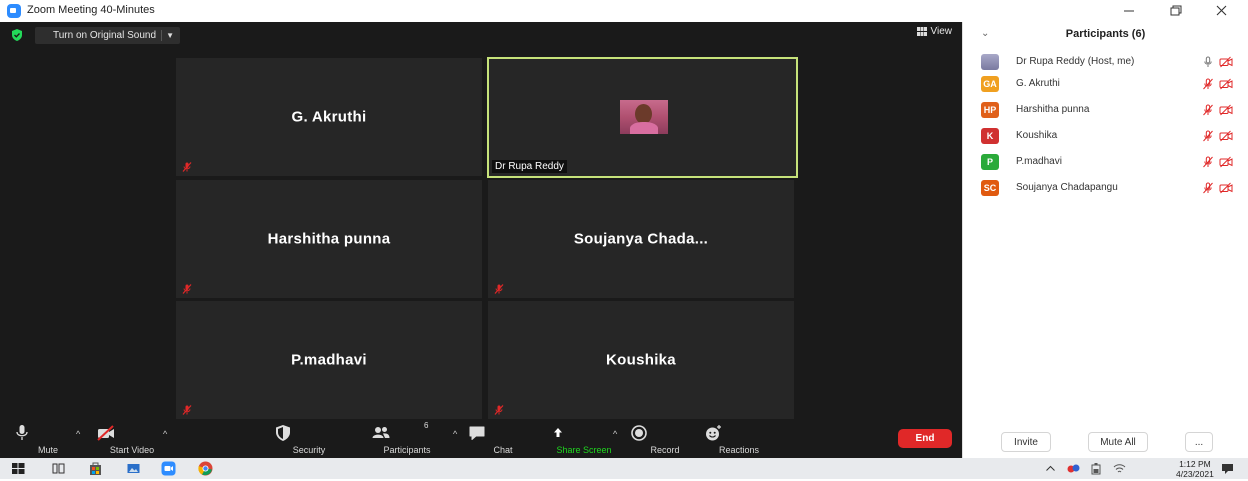 The height and width of the screenshot is (481, 1248). I want to click on view-button: View, so click(934, 31).